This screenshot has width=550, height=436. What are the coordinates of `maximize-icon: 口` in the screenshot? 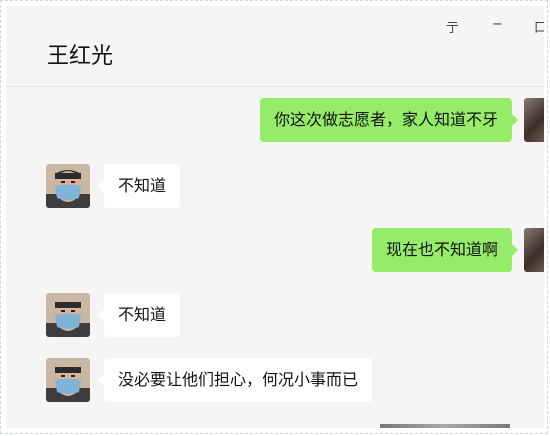 It's located at (539, 26).